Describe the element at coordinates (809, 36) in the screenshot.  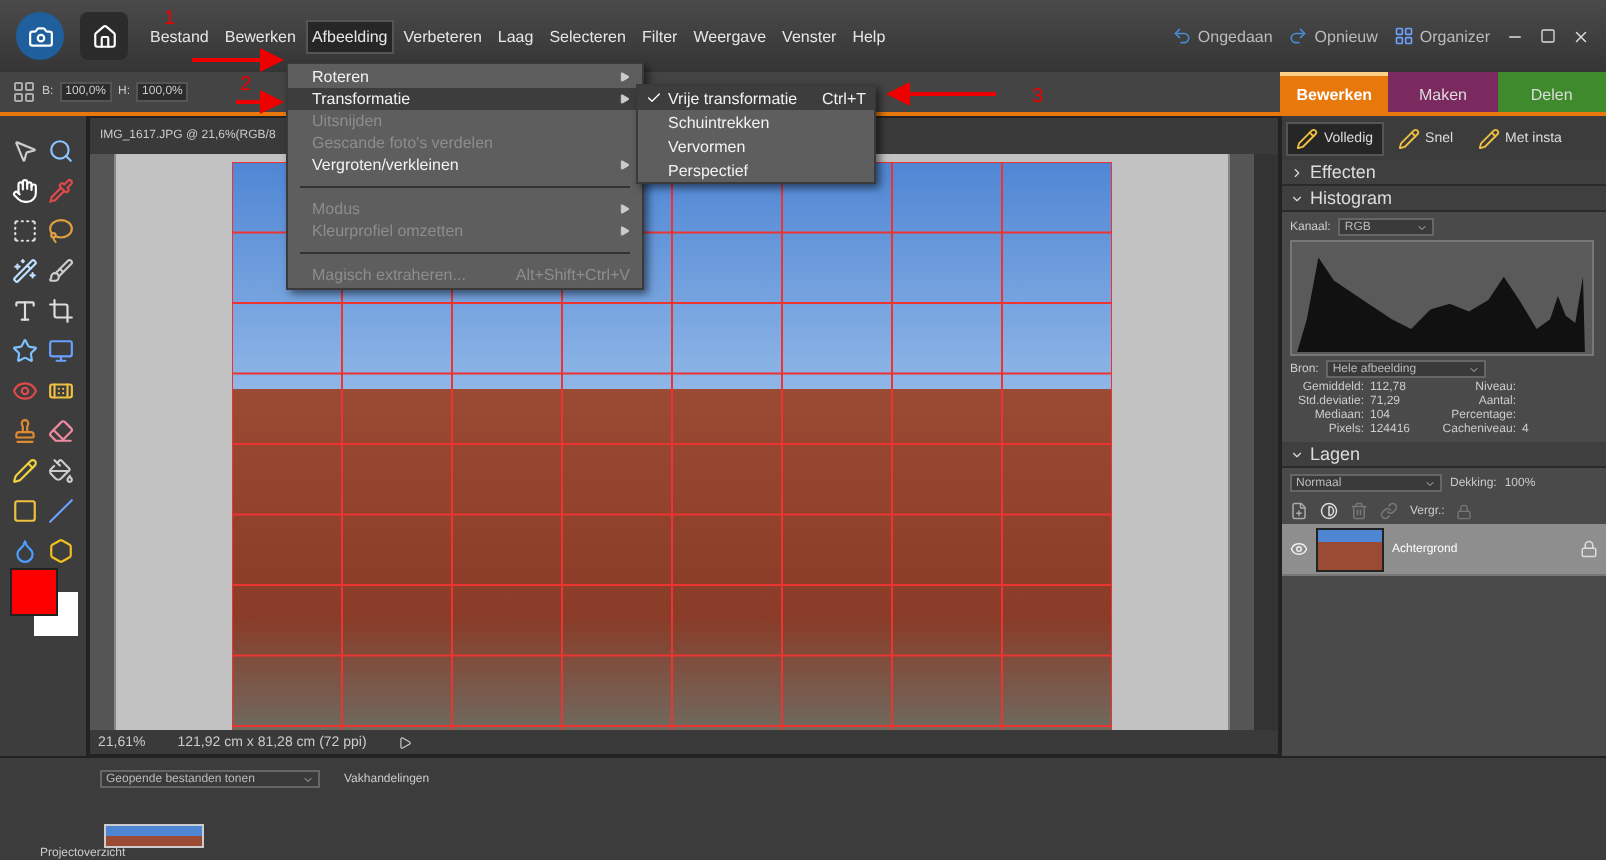
I see `menu-item: Venster` at that location.